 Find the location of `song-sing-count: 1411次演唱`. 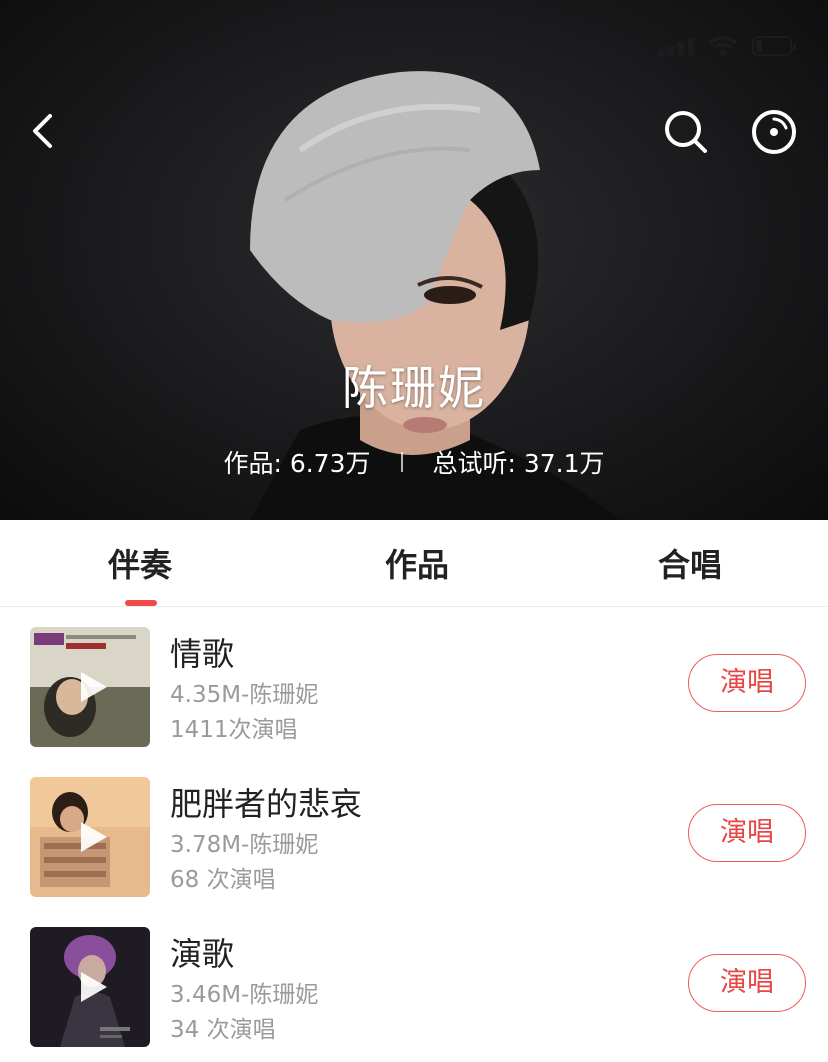

song-sing-count: 1411次演唱 is located at coordinates (234, 730).